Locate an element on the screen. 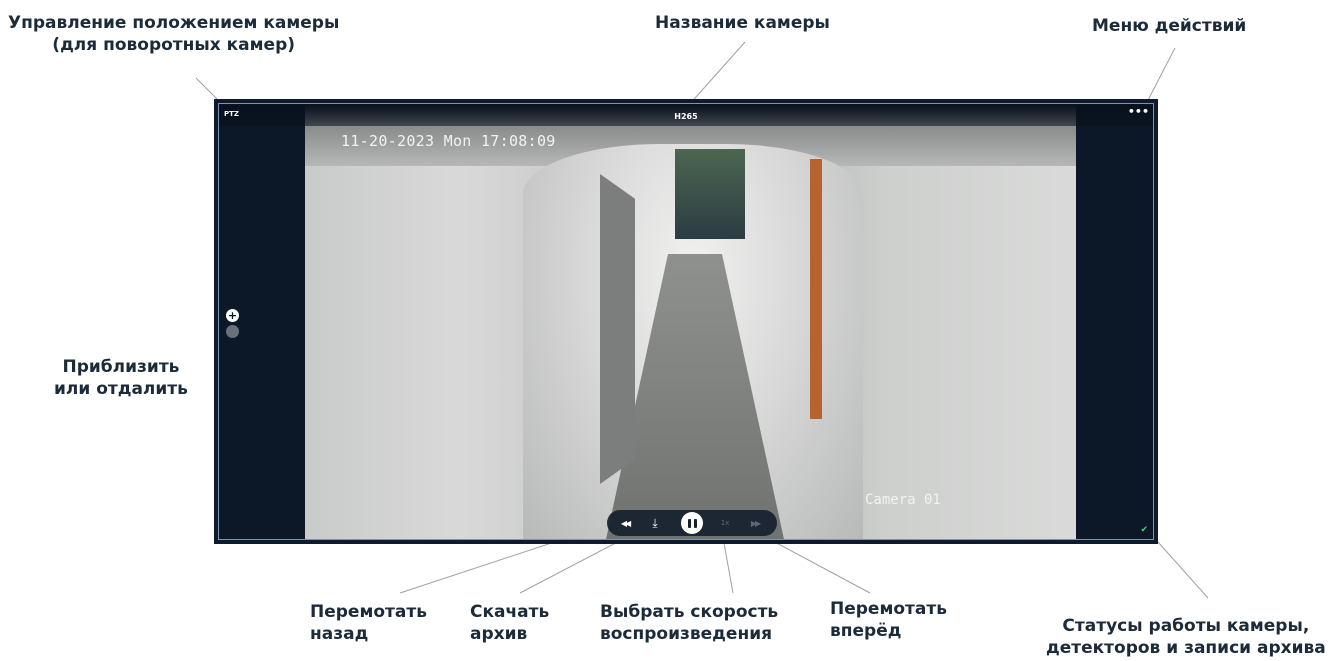 This screenshot has height=661, width=1331. speed-selector: 1x is located at coordinates (725, 523).